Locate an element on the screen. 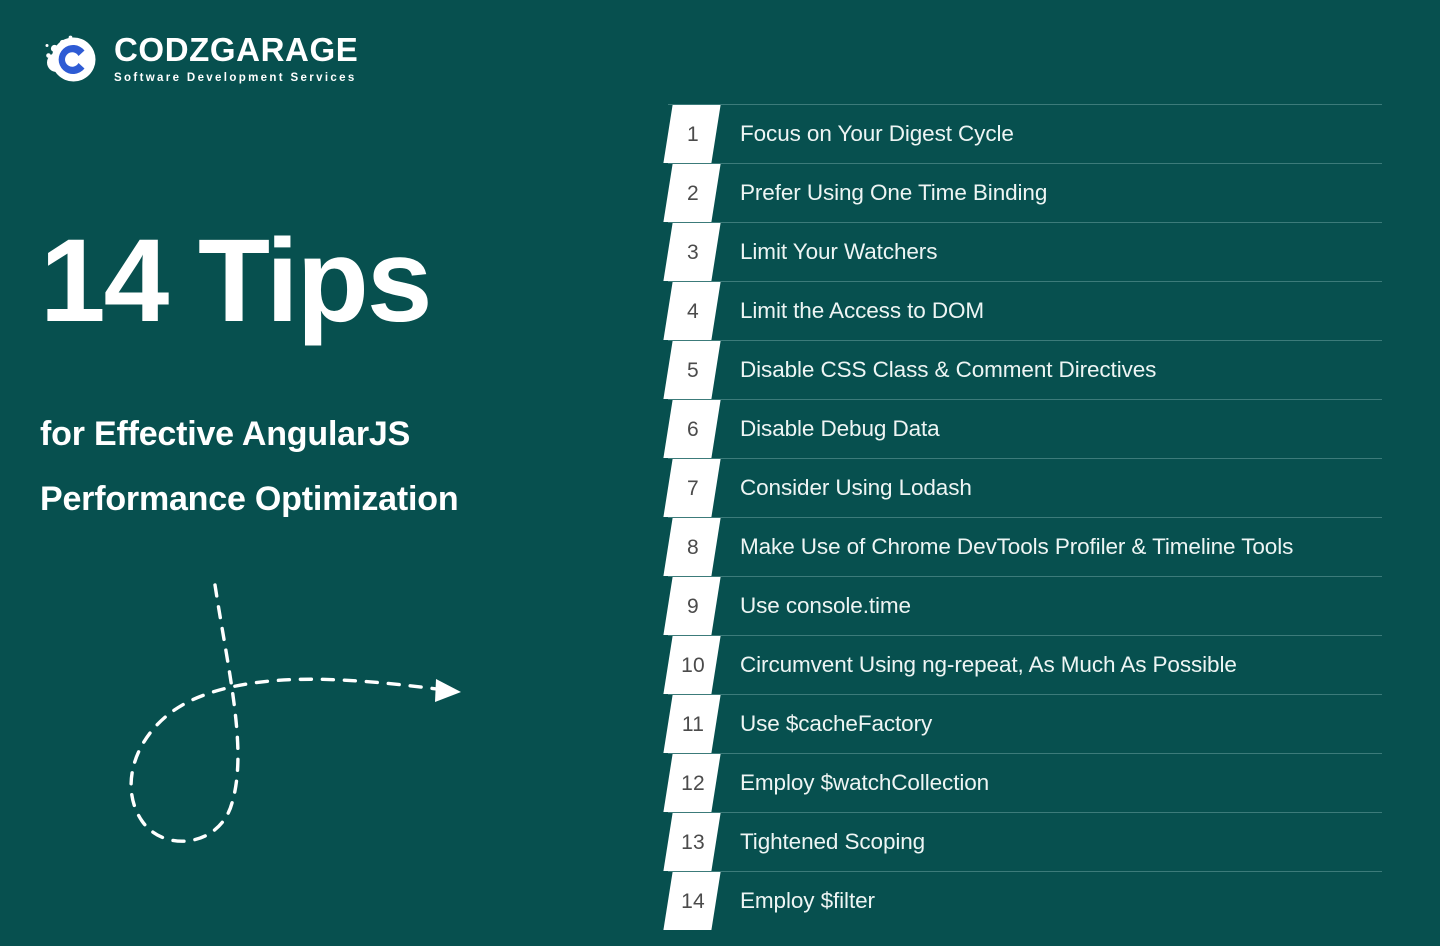  tip-row: 3 Limit Your Watchers is located at coordinates (1025, 251).